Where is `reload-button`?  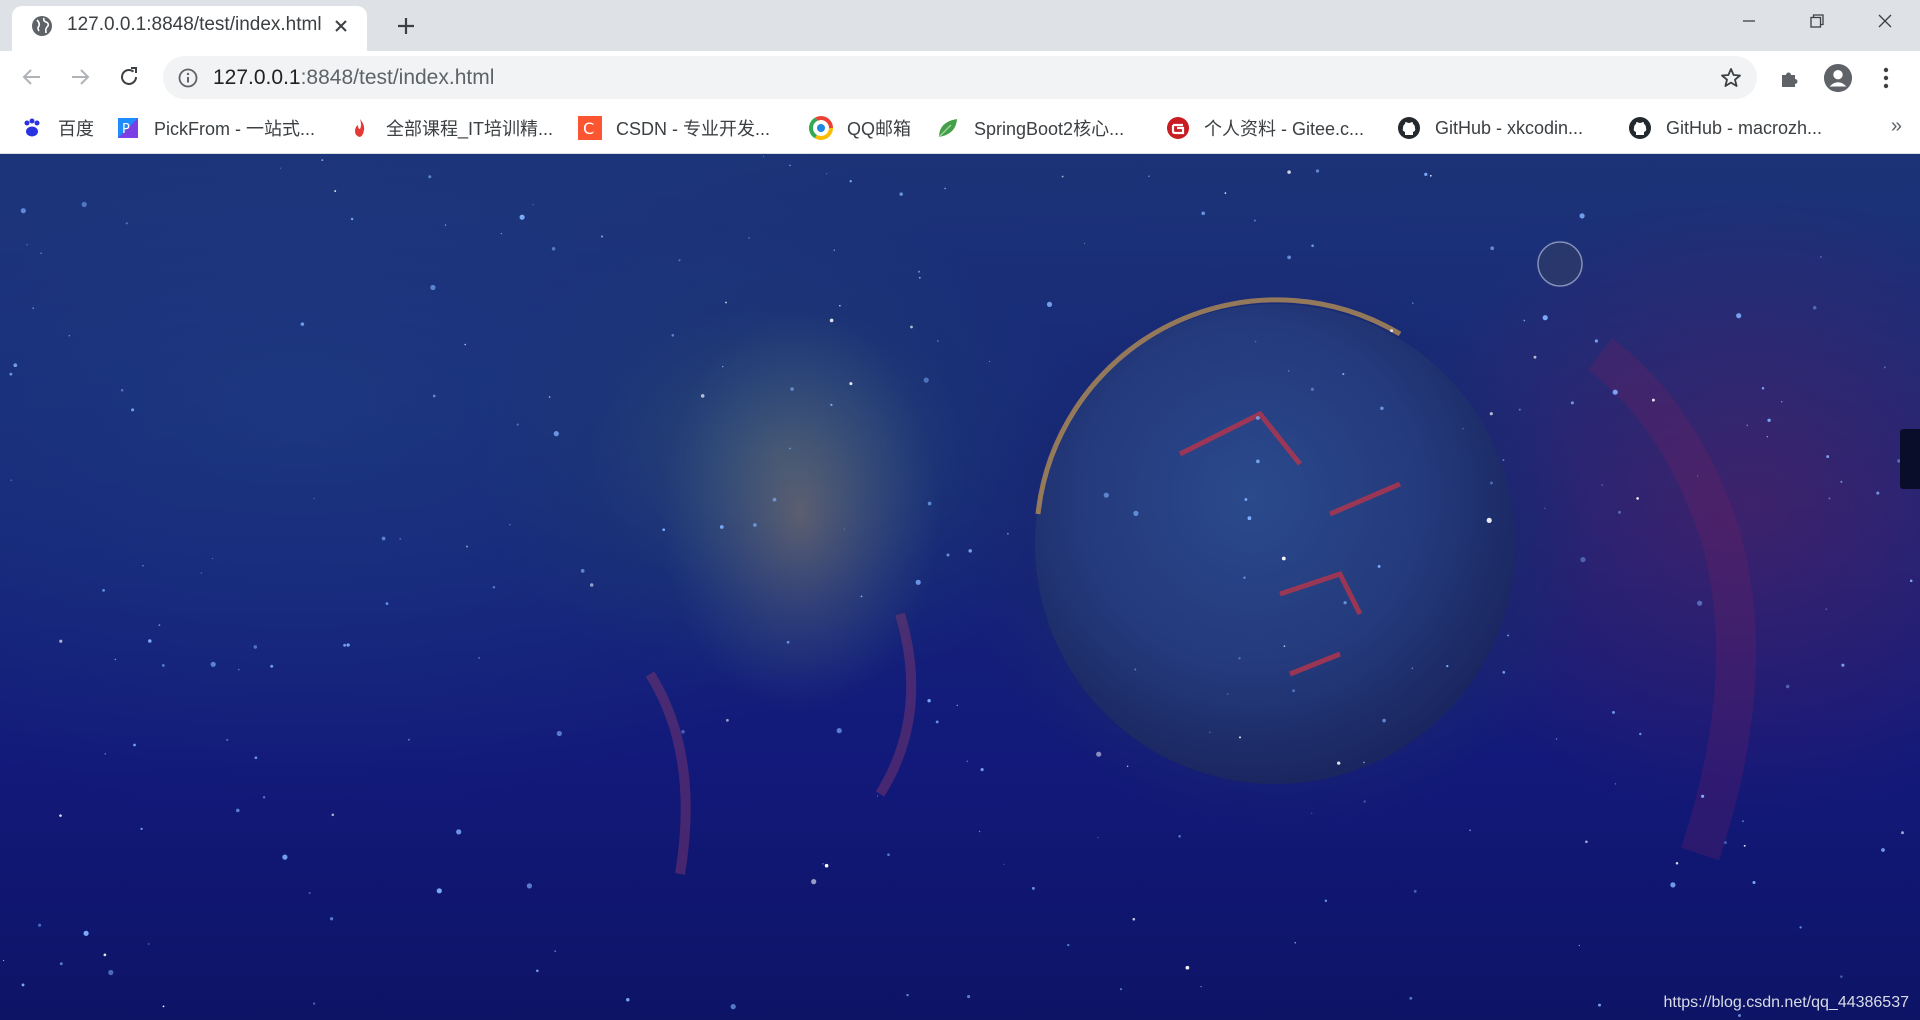
reload-button is located at coordinates (129, 77).